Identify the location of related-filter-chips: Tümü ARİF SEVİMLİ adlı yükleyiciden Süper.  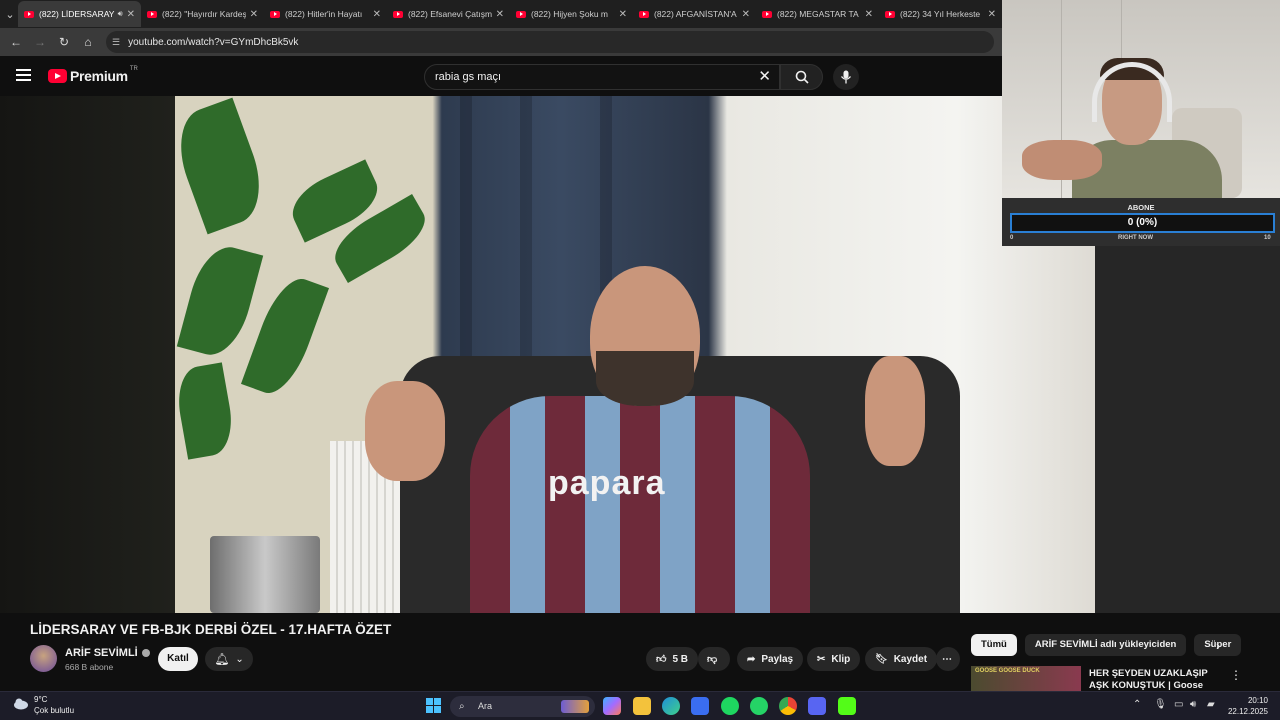
(1106, 645).